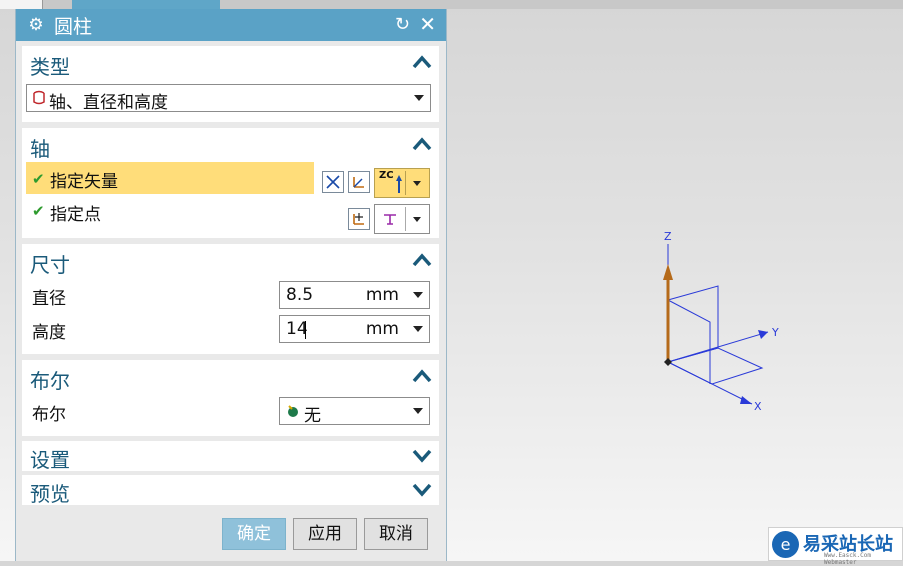 This screenshot has height=566, width=903. I want to click on reset-icon: ↻, so click(402, 24).